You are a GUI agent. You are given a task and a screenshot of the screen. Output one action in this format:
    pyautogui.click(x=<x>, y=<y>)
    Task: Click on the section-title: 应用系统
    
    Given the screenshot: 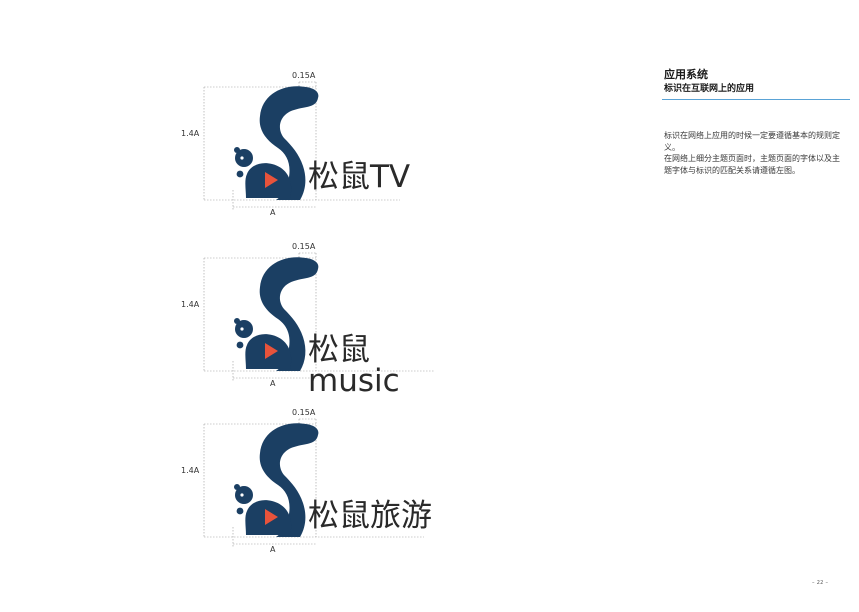 What is the action you would take?
    pyautogui.click(x=686, y=74)
    